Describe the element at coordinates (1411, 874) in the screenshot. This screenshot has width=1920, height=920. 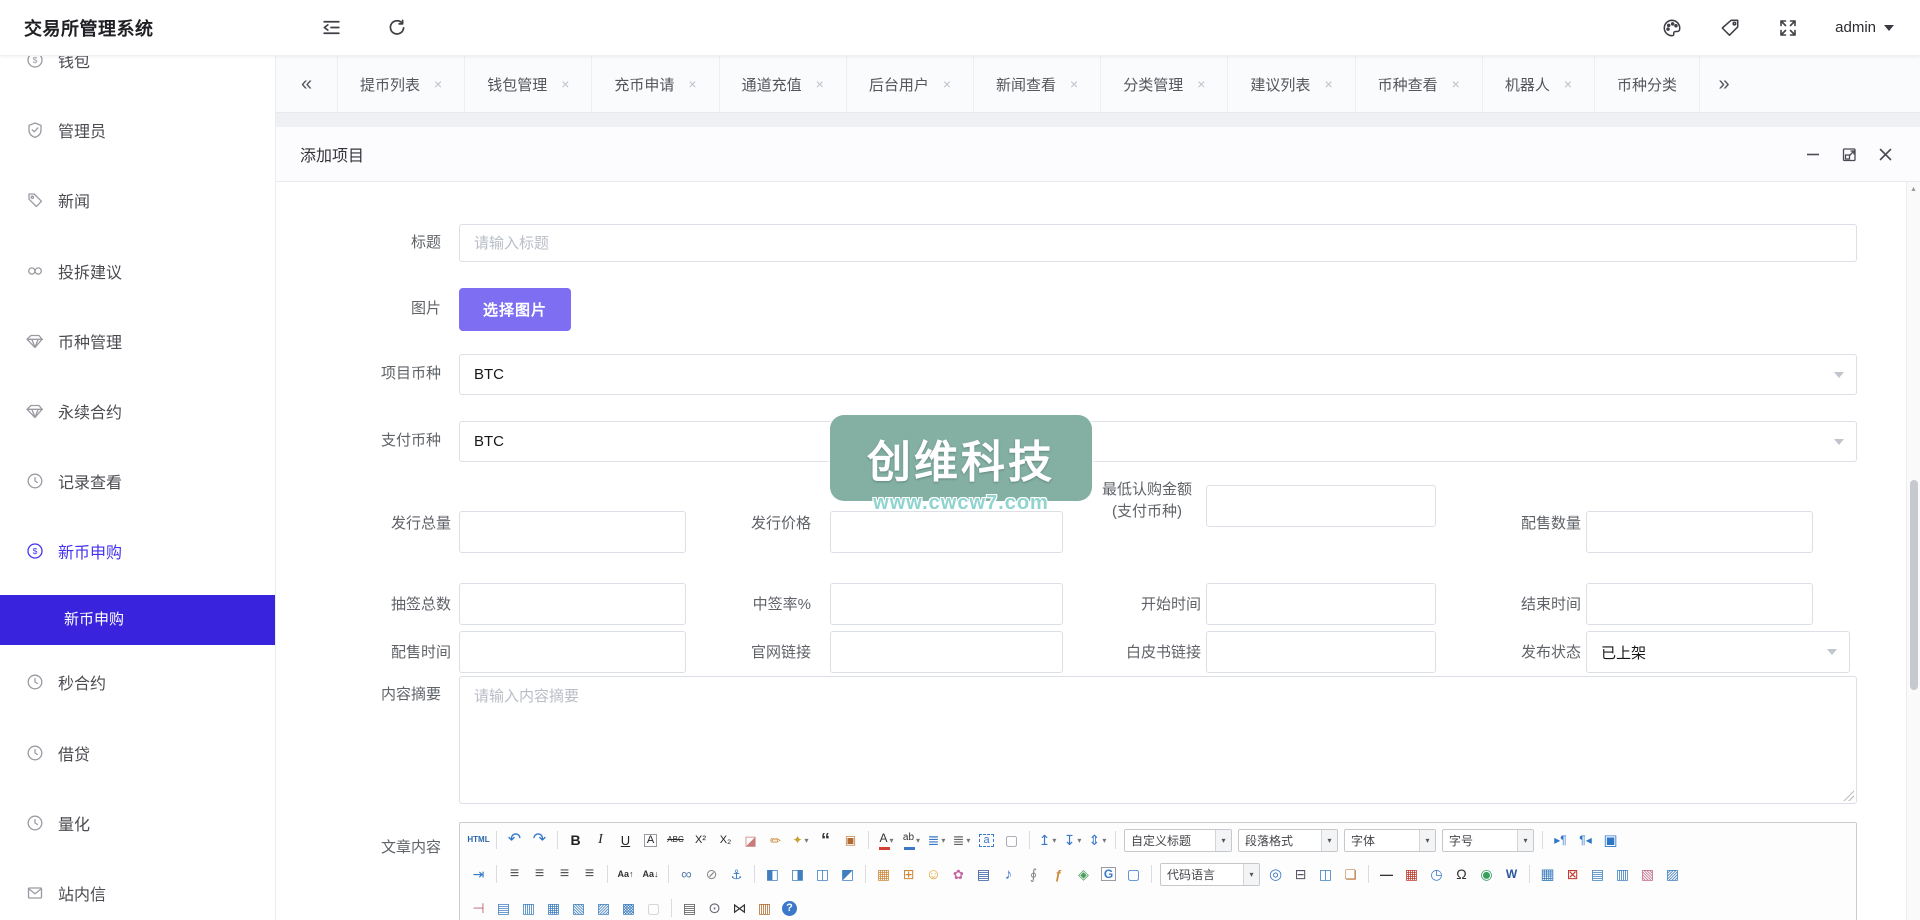
I see `insert-date-icon: ▦` at that location.